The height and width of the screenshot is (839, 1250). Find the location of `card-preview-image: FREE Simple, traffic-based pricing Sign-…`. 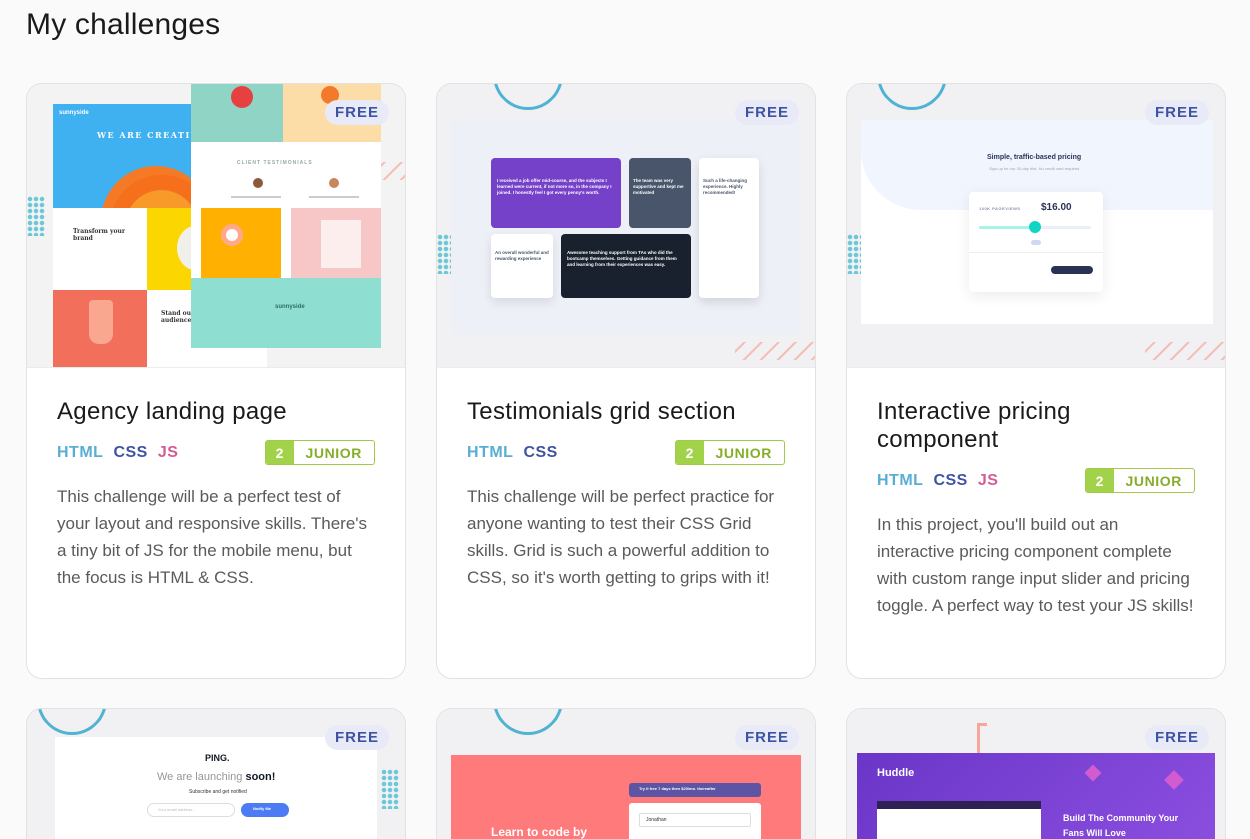

card-preview-image: FREE Simple, traffic-based pricing Sign-… is located at coordinates (1036, 226).